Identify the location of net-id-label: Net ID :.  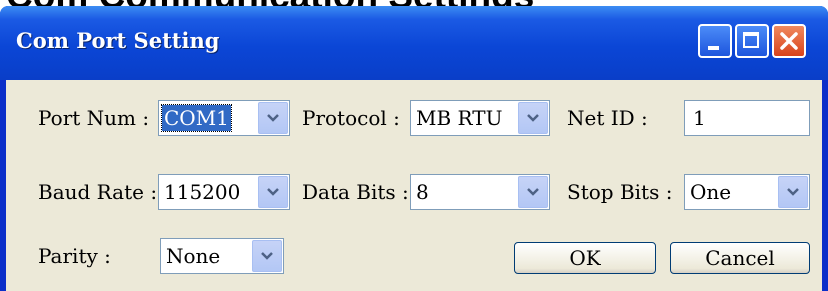
(607, 118).